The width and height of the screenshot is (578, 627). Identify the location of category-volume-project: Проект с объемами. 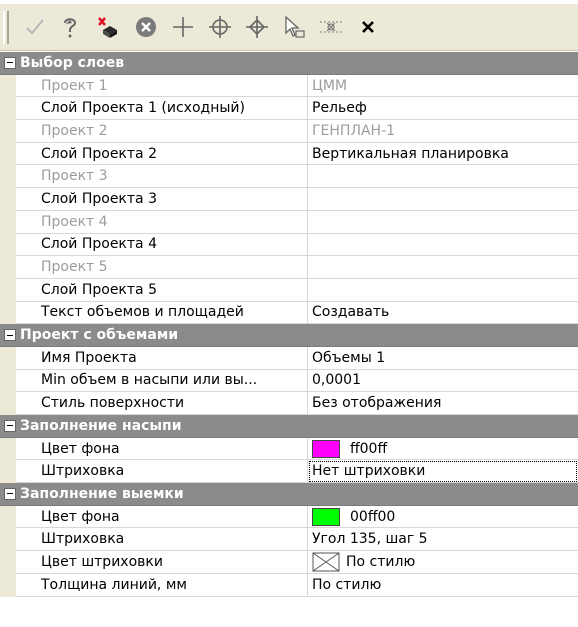
(289, 335).